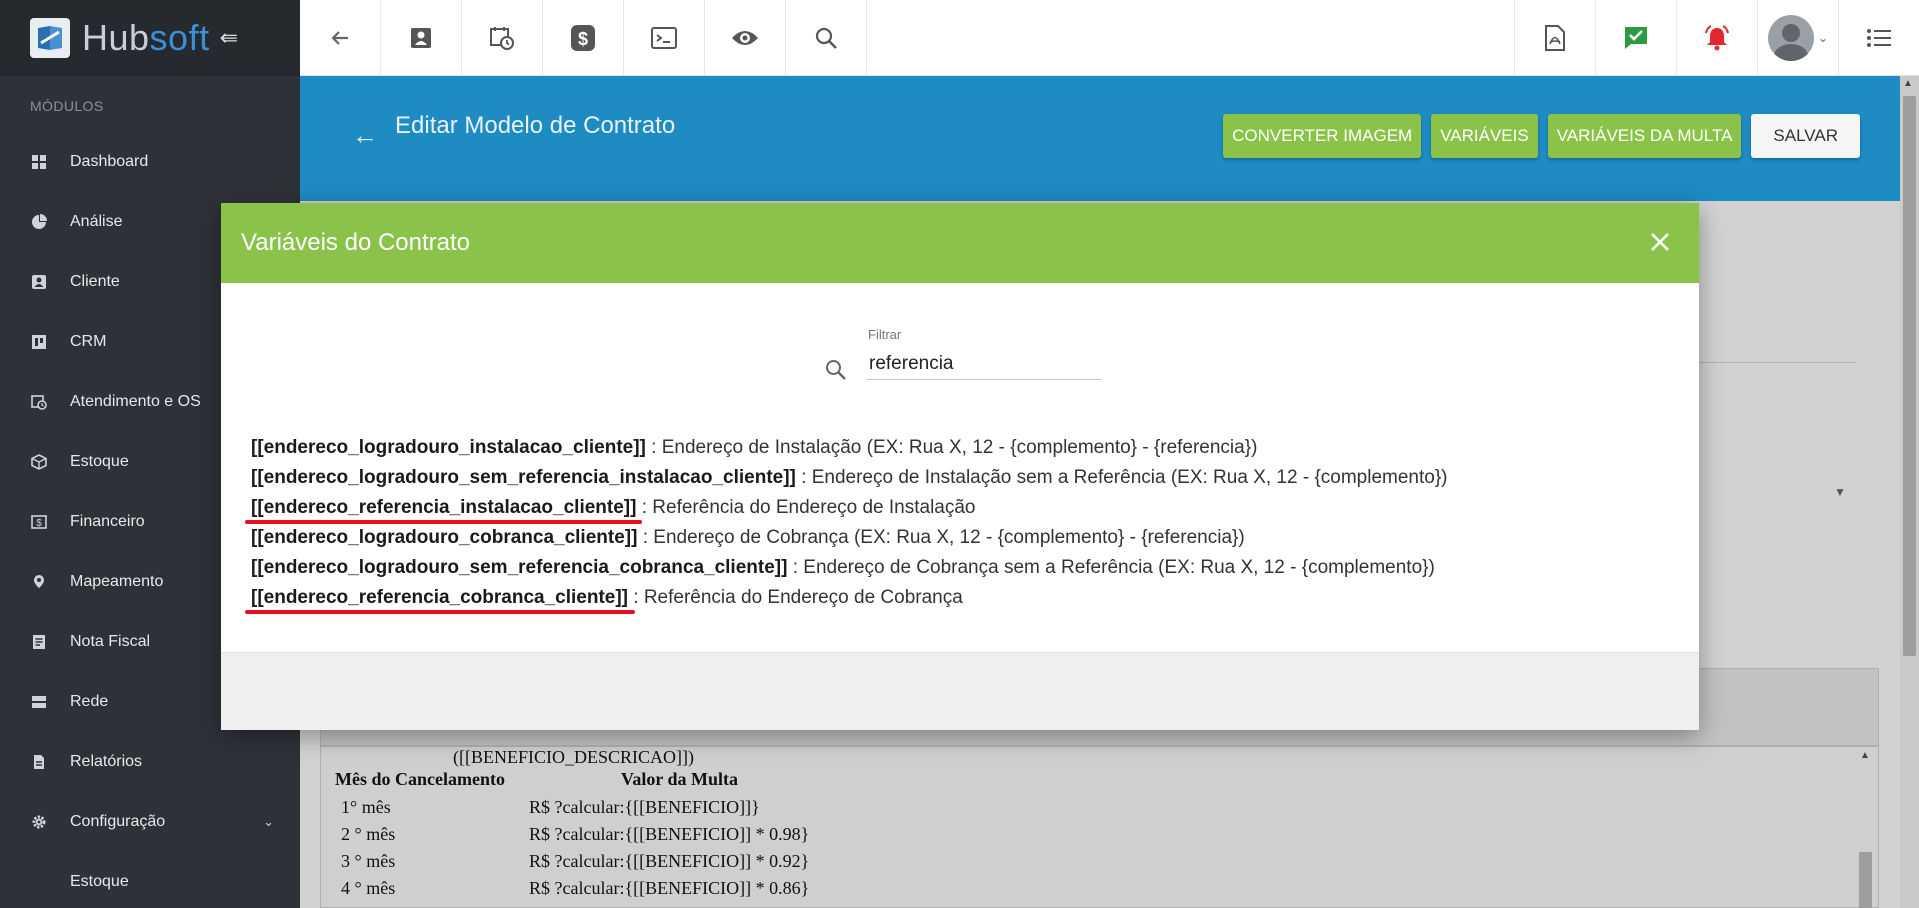 This screenshot has width=1919, height=908. Describe the element at coordinates (1908, 83) in the screenshot. I see `scroll-up-icon: ▲` at that location.